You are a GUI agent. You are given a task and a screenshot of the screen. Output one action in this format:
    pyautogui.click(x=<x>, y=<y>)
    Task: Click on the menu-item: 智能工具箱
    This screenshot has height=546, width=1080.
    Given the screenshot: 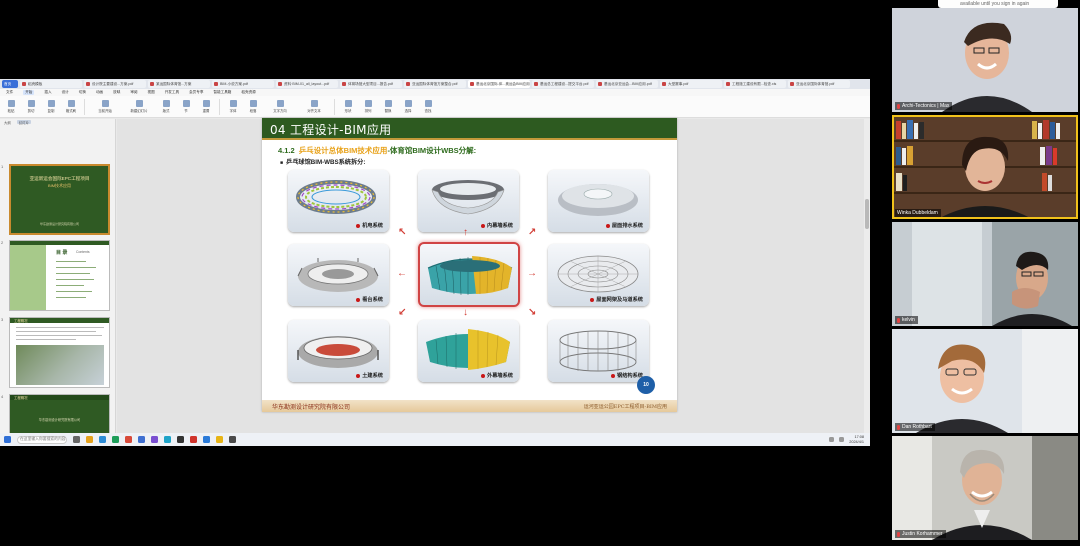 What is the action you would take?
    pyautogui.click(x=222, y=92)
    